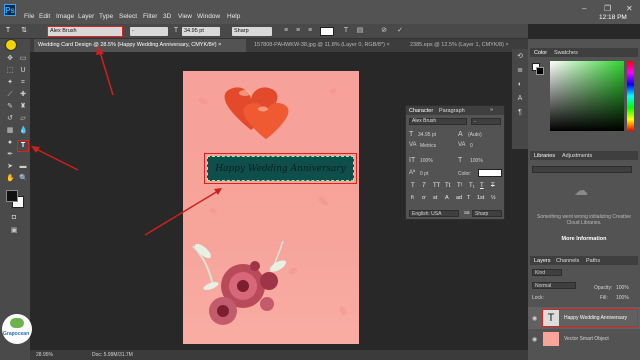 This screenshot has width=640, height=360. What do you see at coordinates (447, 186) in the screenshot?
I see `small-caps-button: Tt` at bounding box center [447, 186].